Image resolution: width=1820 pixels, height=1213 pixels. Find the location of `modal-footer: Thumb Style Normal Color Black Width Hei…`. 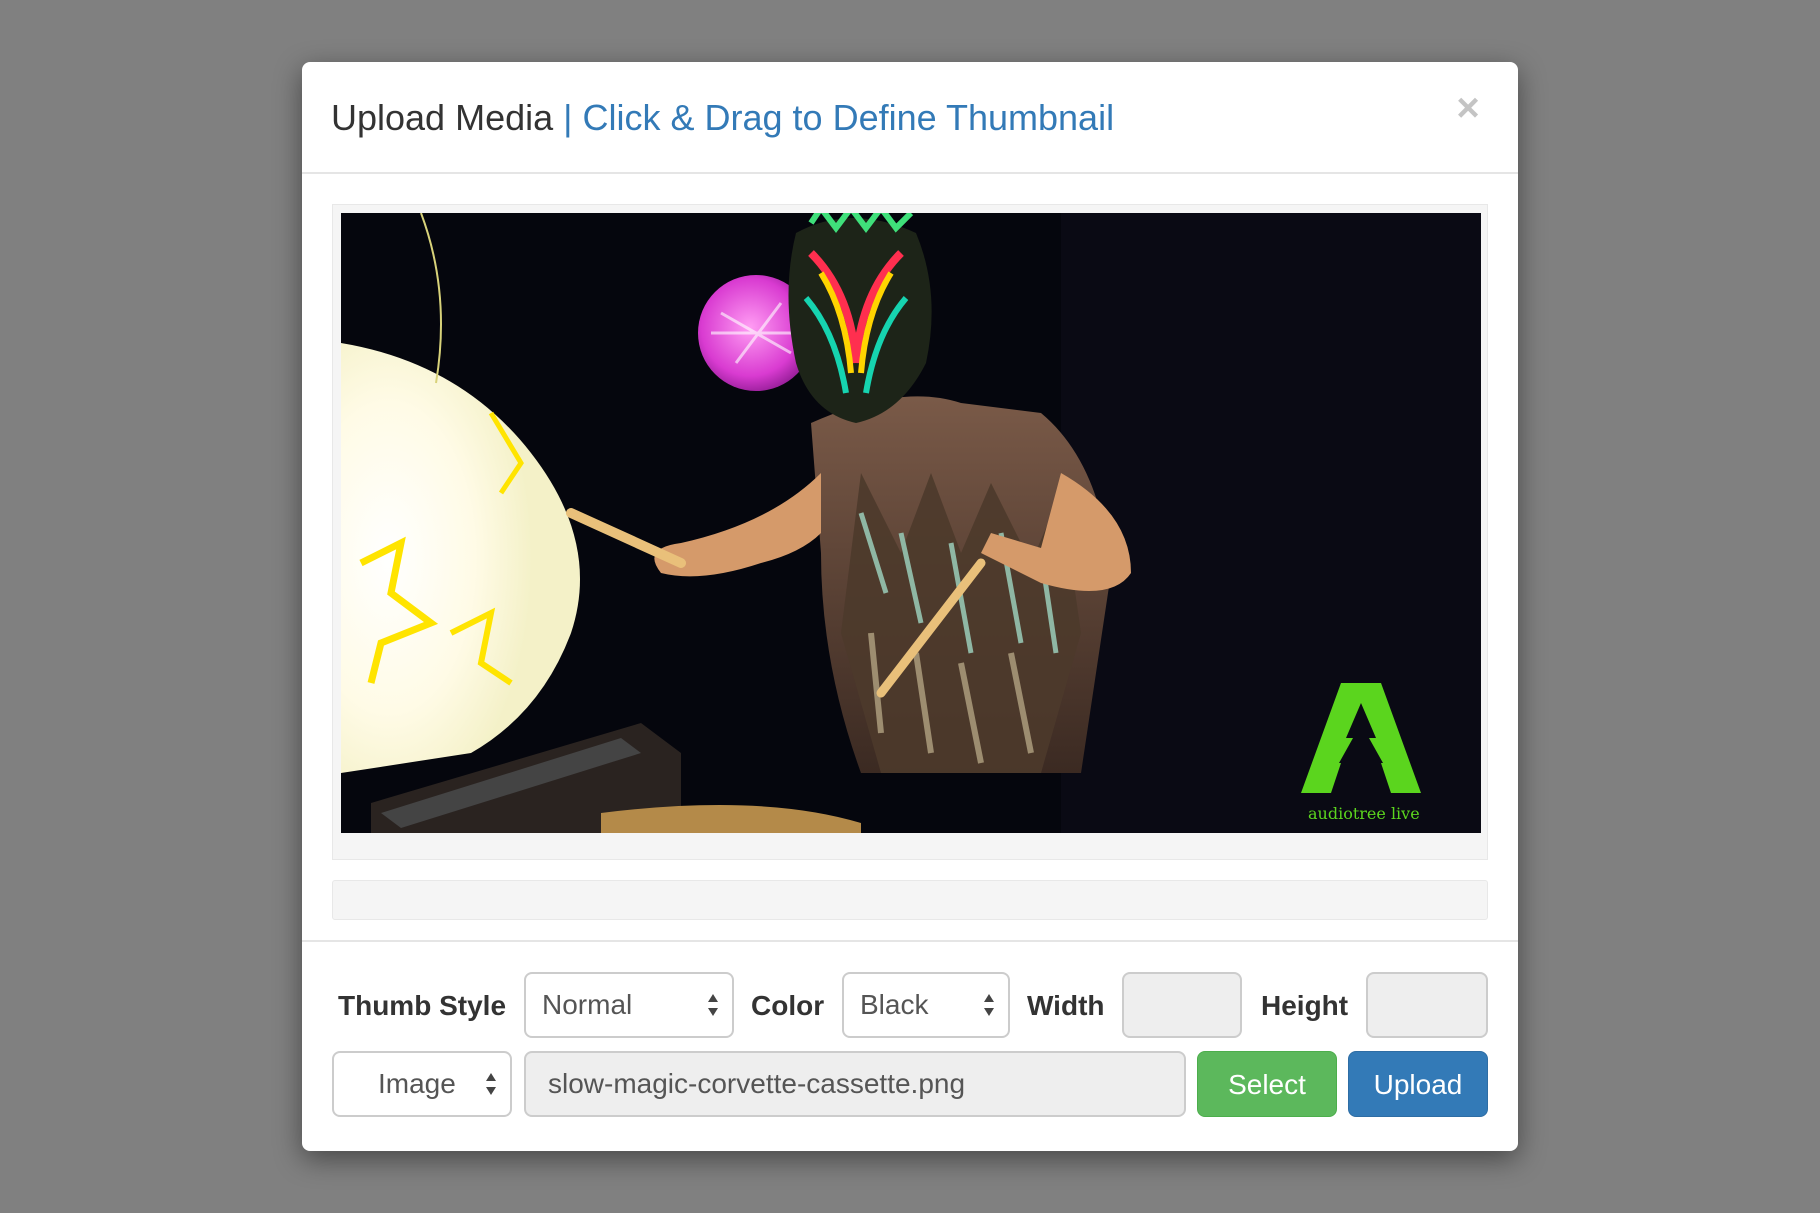

modal-footer: Thumb Style Normal Color Black Width Hei… is located at coordinates (910, 1045).